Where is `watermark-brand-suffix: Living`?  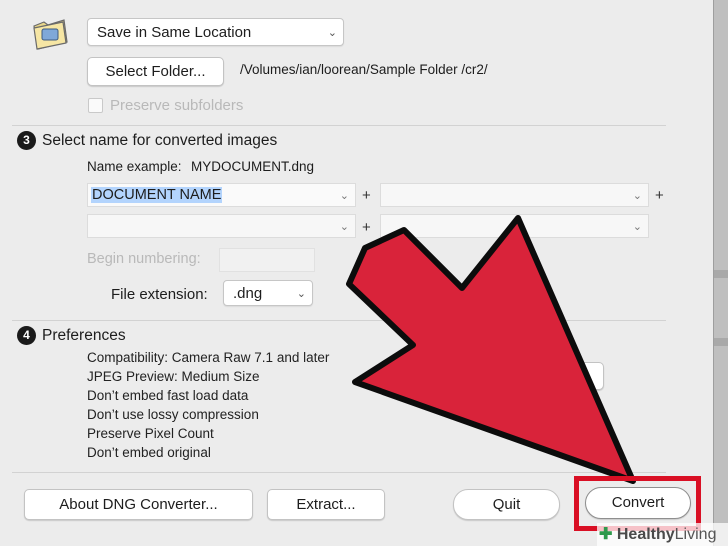 watermark-brand-suffix: Living is located at coordinates (695, 534).